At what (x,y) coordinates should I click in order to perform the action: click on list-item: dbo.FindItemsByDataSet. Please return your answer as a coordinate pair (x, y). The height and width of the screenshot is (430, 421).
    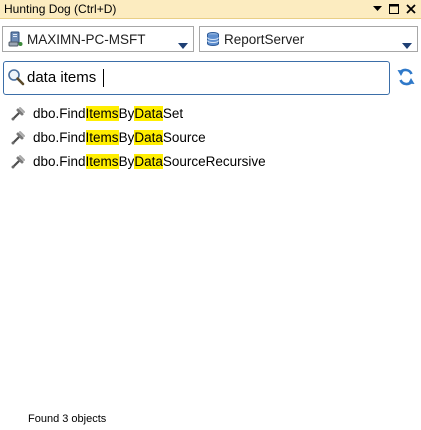
    Looking at the image, I should click on (96, 114).